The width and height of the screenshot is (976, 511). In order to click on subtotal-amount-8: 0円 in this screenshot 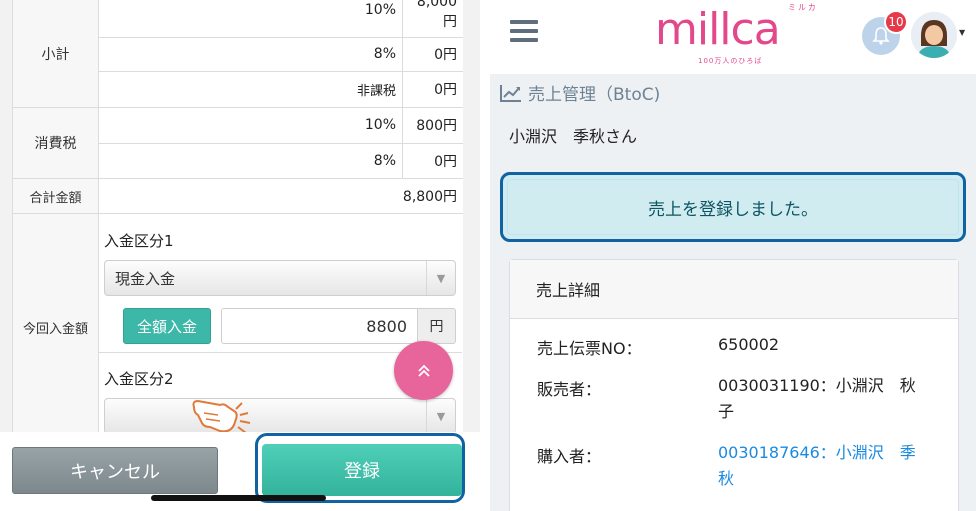, I will do `click(445, 55)`.